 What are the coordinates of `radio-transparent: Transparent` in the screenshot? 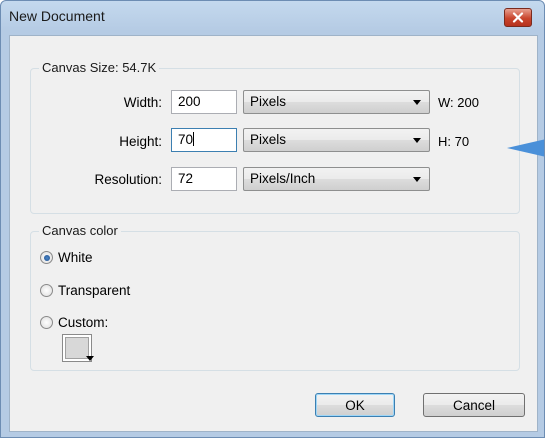 It's located at (85, 290).